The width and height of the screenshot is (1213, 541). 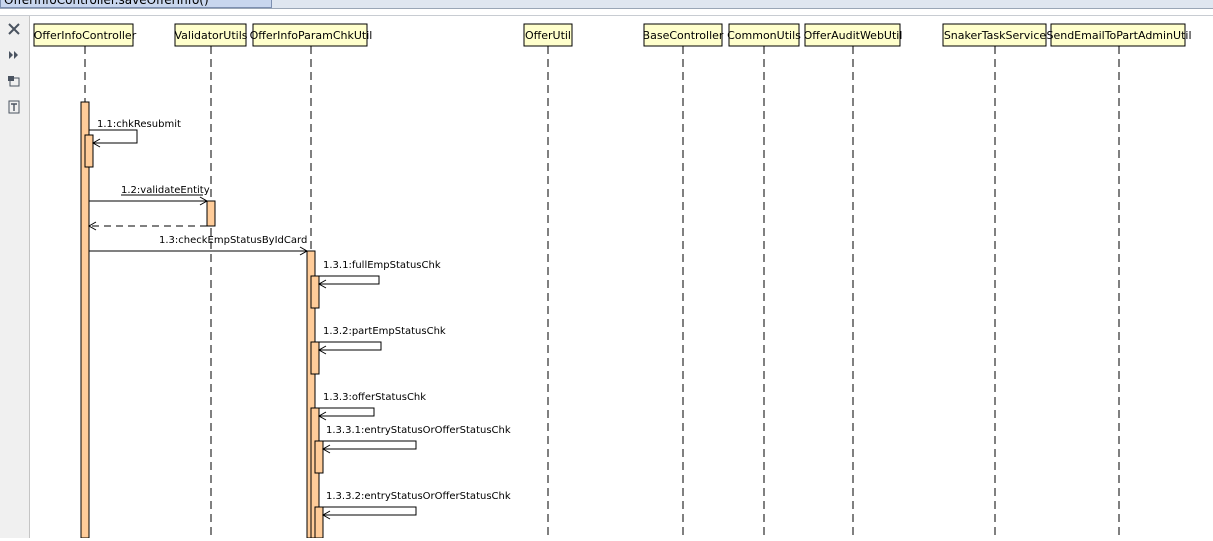 What do you see at coordinates (995, 35) in the screenshot?
I see `lifeline-label: SnakerTaskService` at bounding box center [995, 35].